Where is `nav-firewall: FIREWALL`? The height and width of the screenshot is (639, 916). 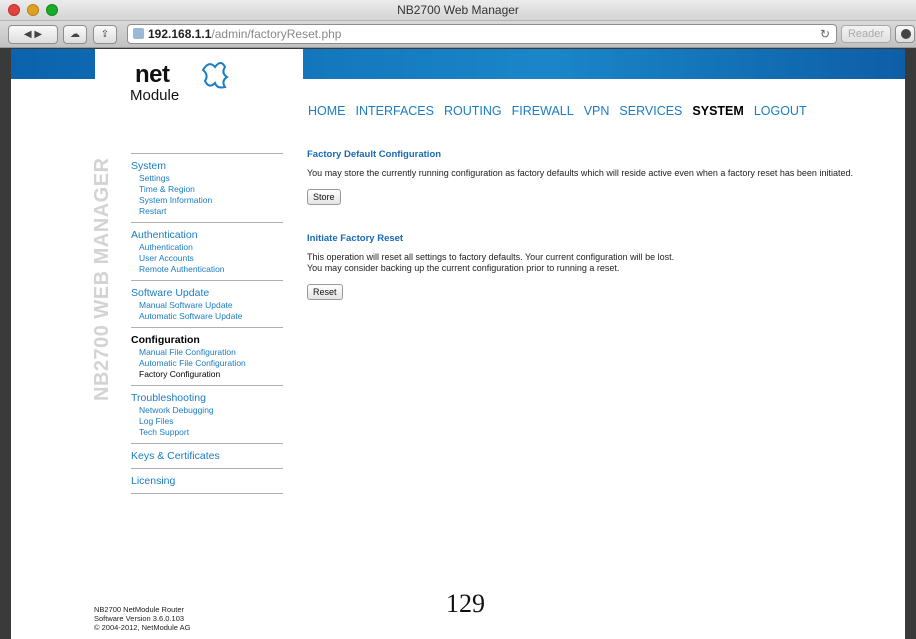
nav-firewall: FIREWALL is located at coordinates (543, 111).